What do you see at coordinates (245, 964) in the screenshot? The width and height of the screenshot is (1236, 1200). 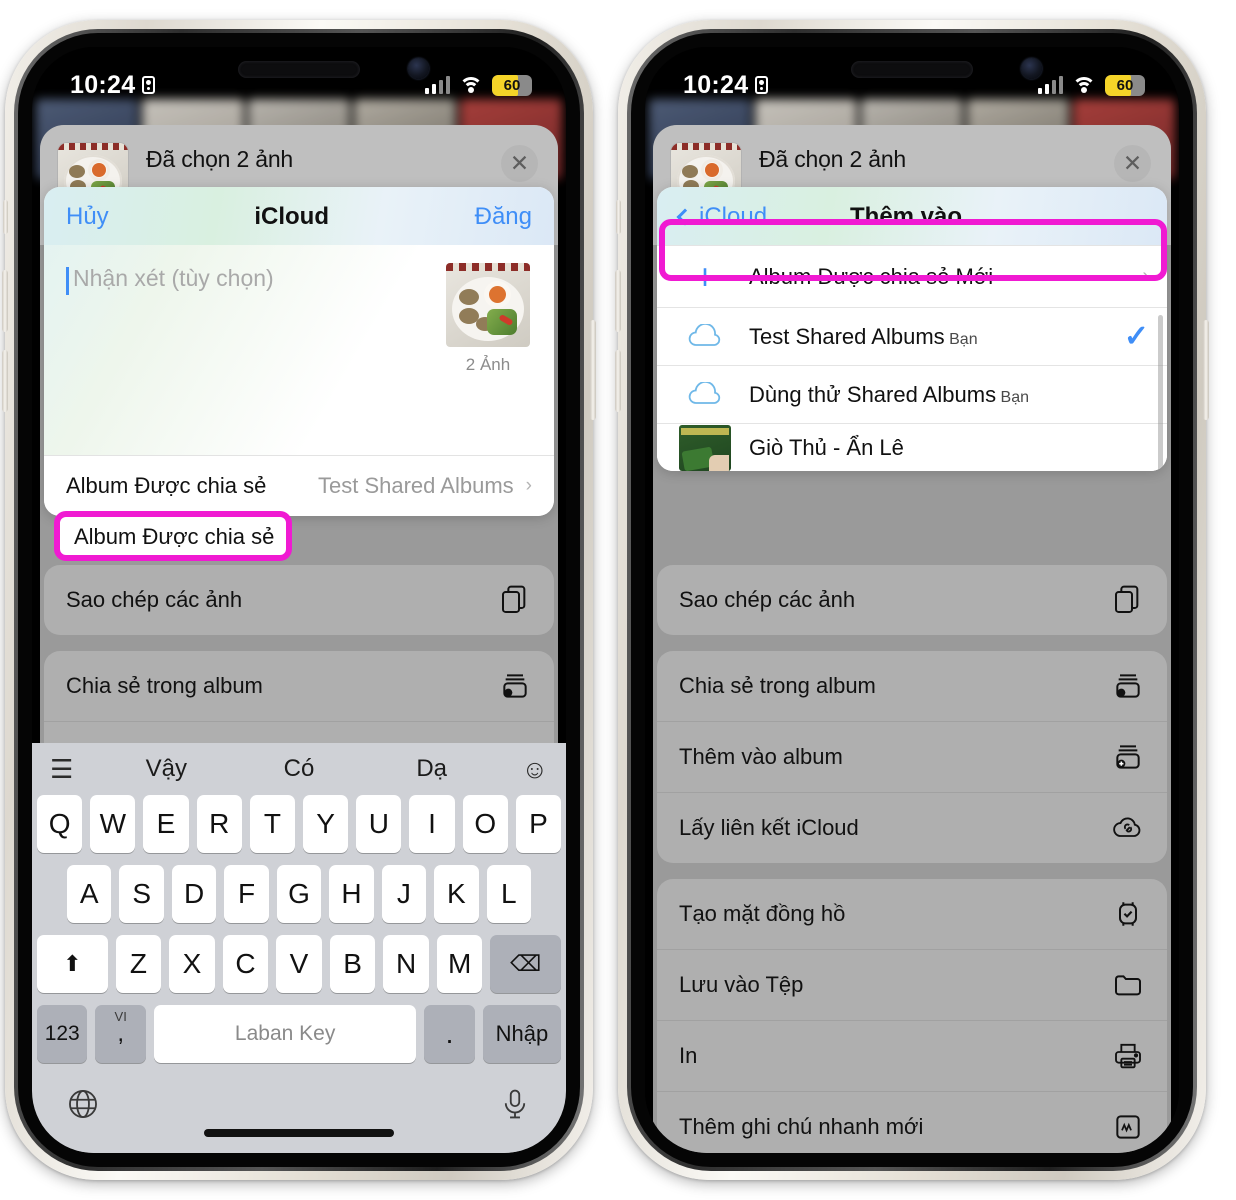 I see `key-c: C` at bounding box center [245, 964].